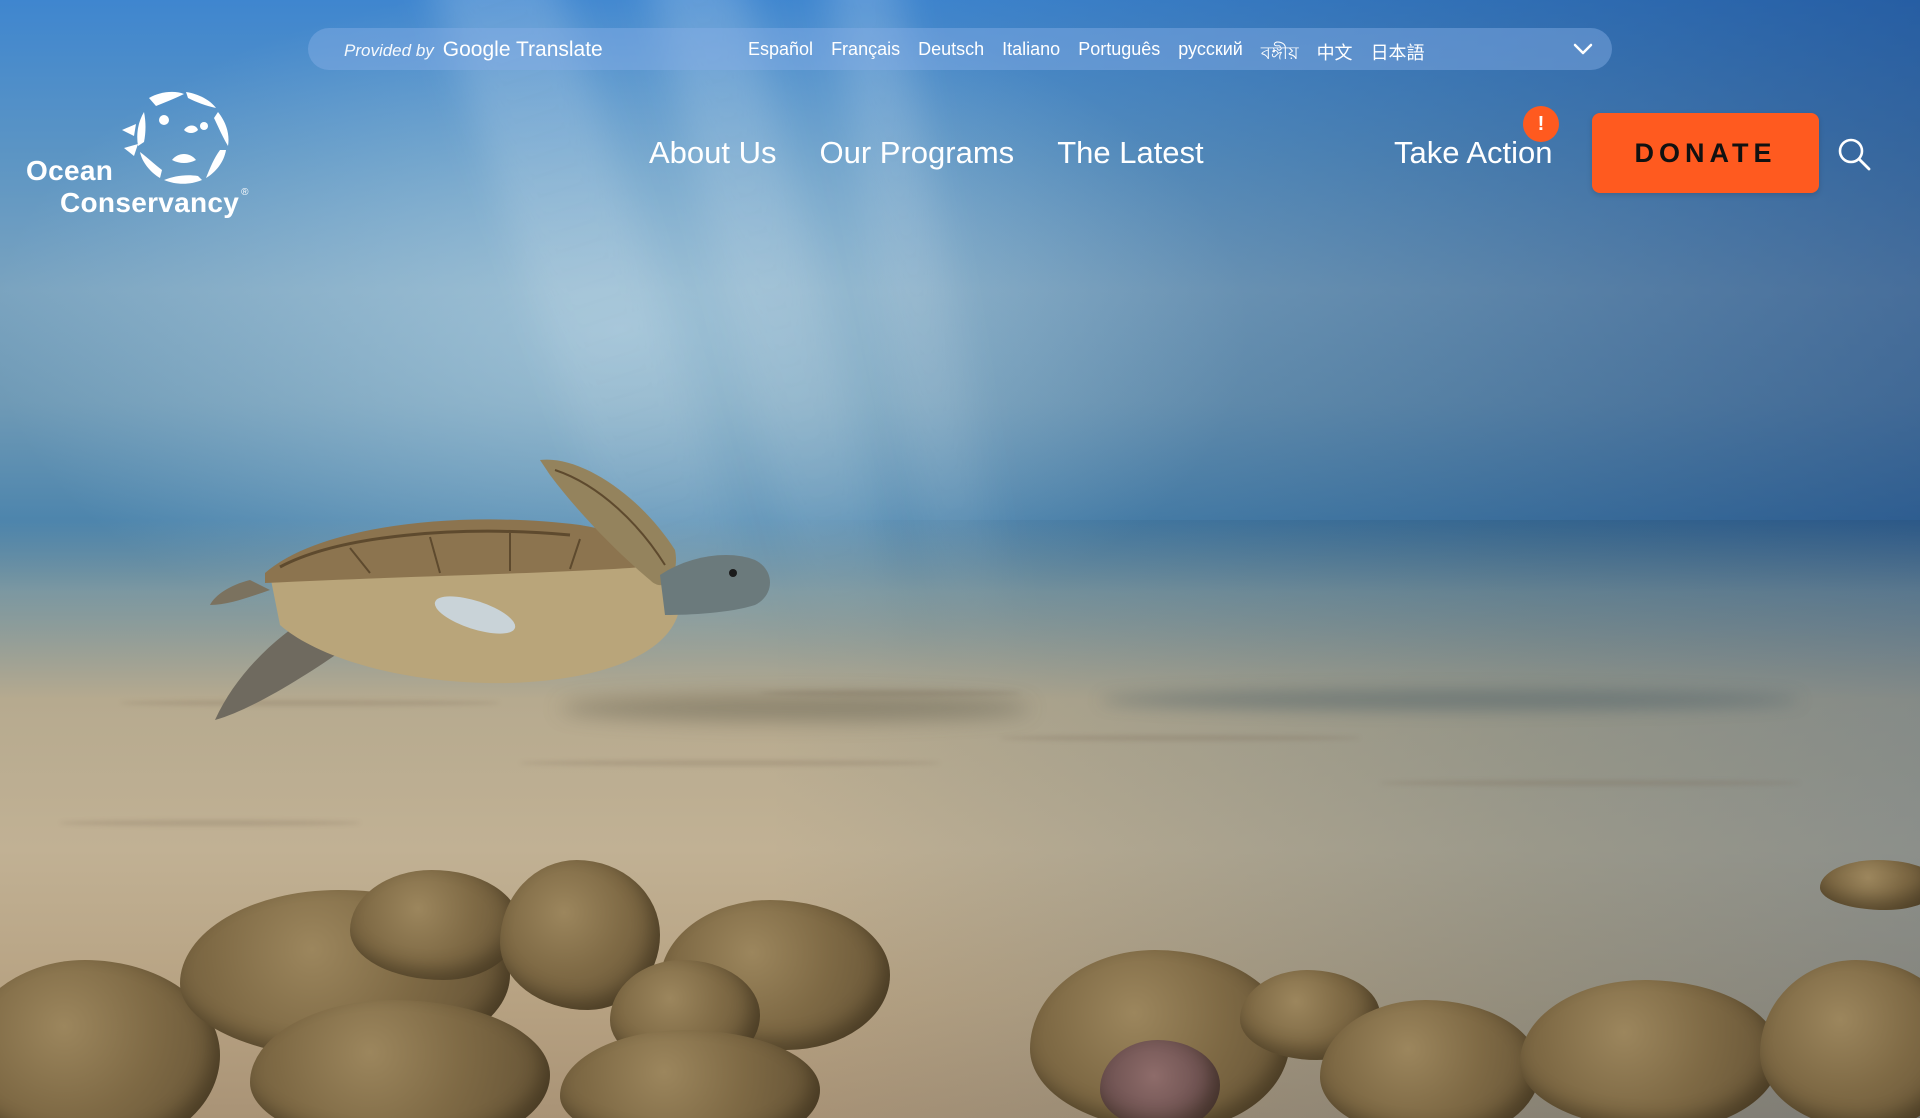 The image size is (1920, 1118). What do you see at coordinates (1130, 153) in the screenshot?
I see `nav-item-the-latest: The Latest` at bounding box center [1130, 153].